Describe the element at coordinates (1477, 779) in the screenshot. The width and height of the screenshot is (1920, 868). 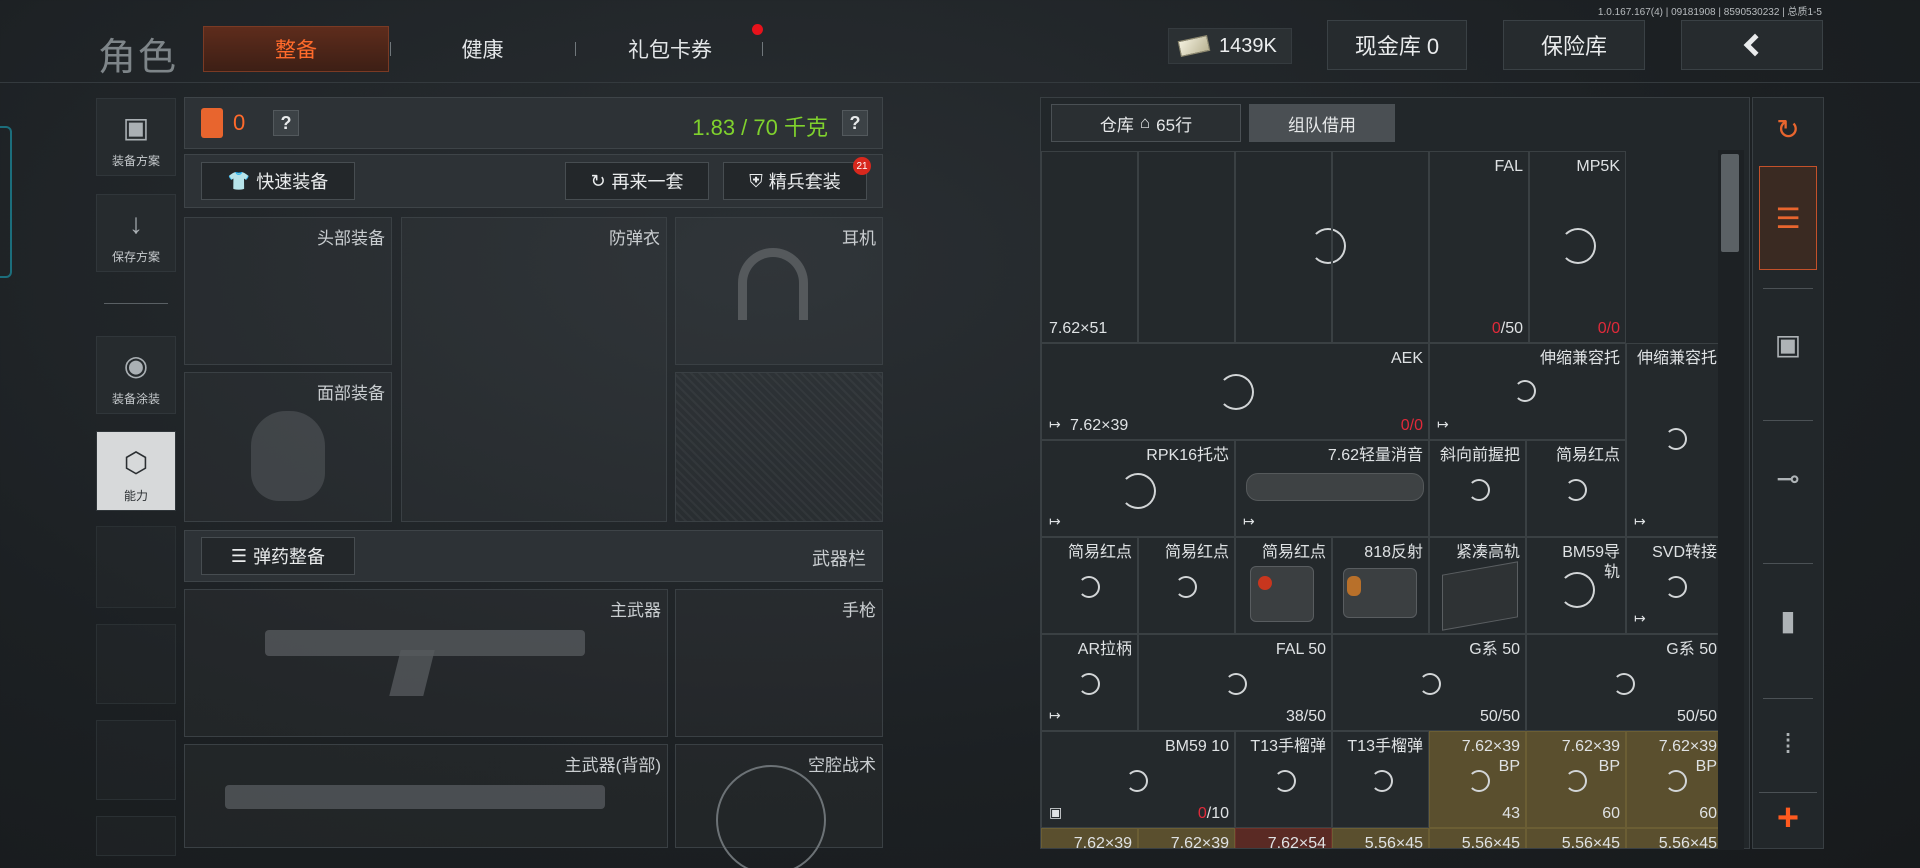
I see `grid-item-ammo-bp: 7.62×39 BP 43` at that location.